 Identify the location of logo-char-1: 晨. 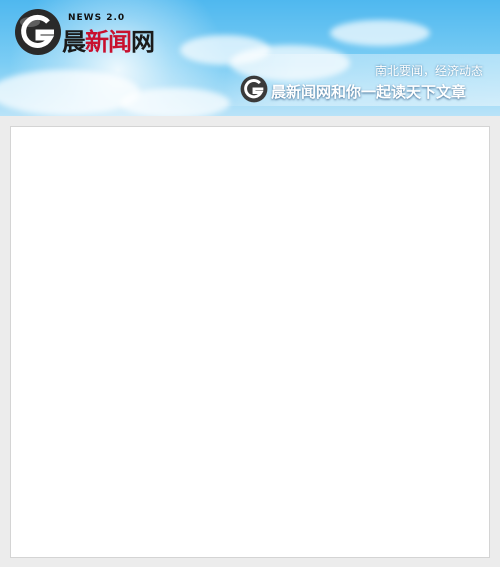
(74, 42).